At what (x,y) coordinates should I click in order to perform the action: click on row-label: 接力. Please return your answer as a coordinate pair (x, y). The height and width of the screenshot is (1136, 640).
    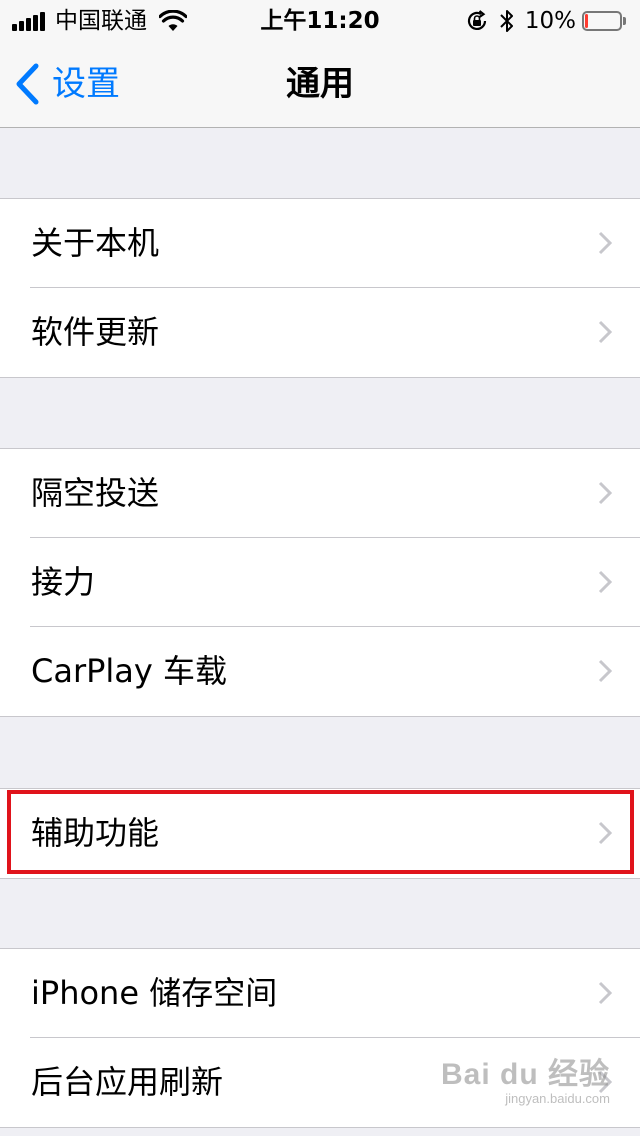
    Looking at the image, I should click on (63, 582).